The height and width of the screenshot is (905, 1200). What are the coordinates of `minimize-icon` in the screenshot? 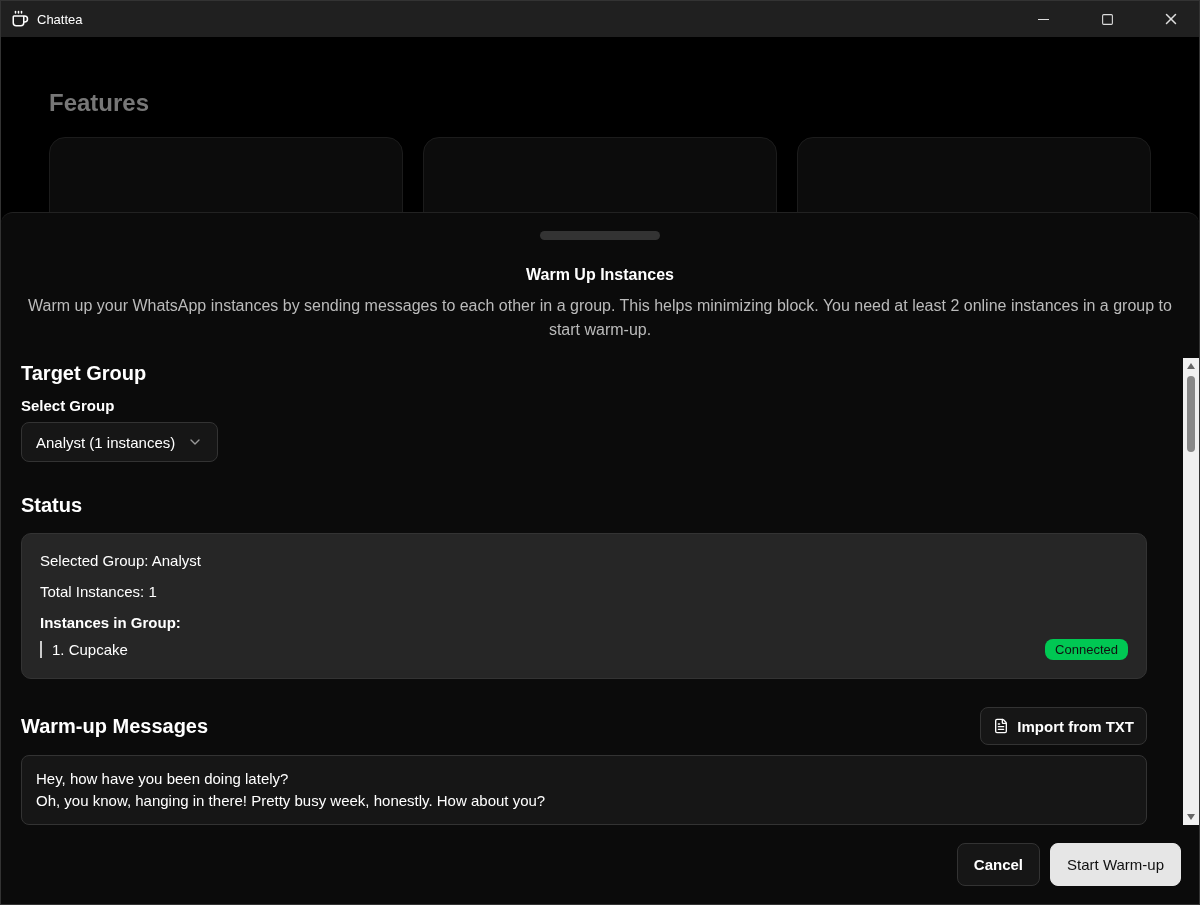 It's located at (1043, 19).